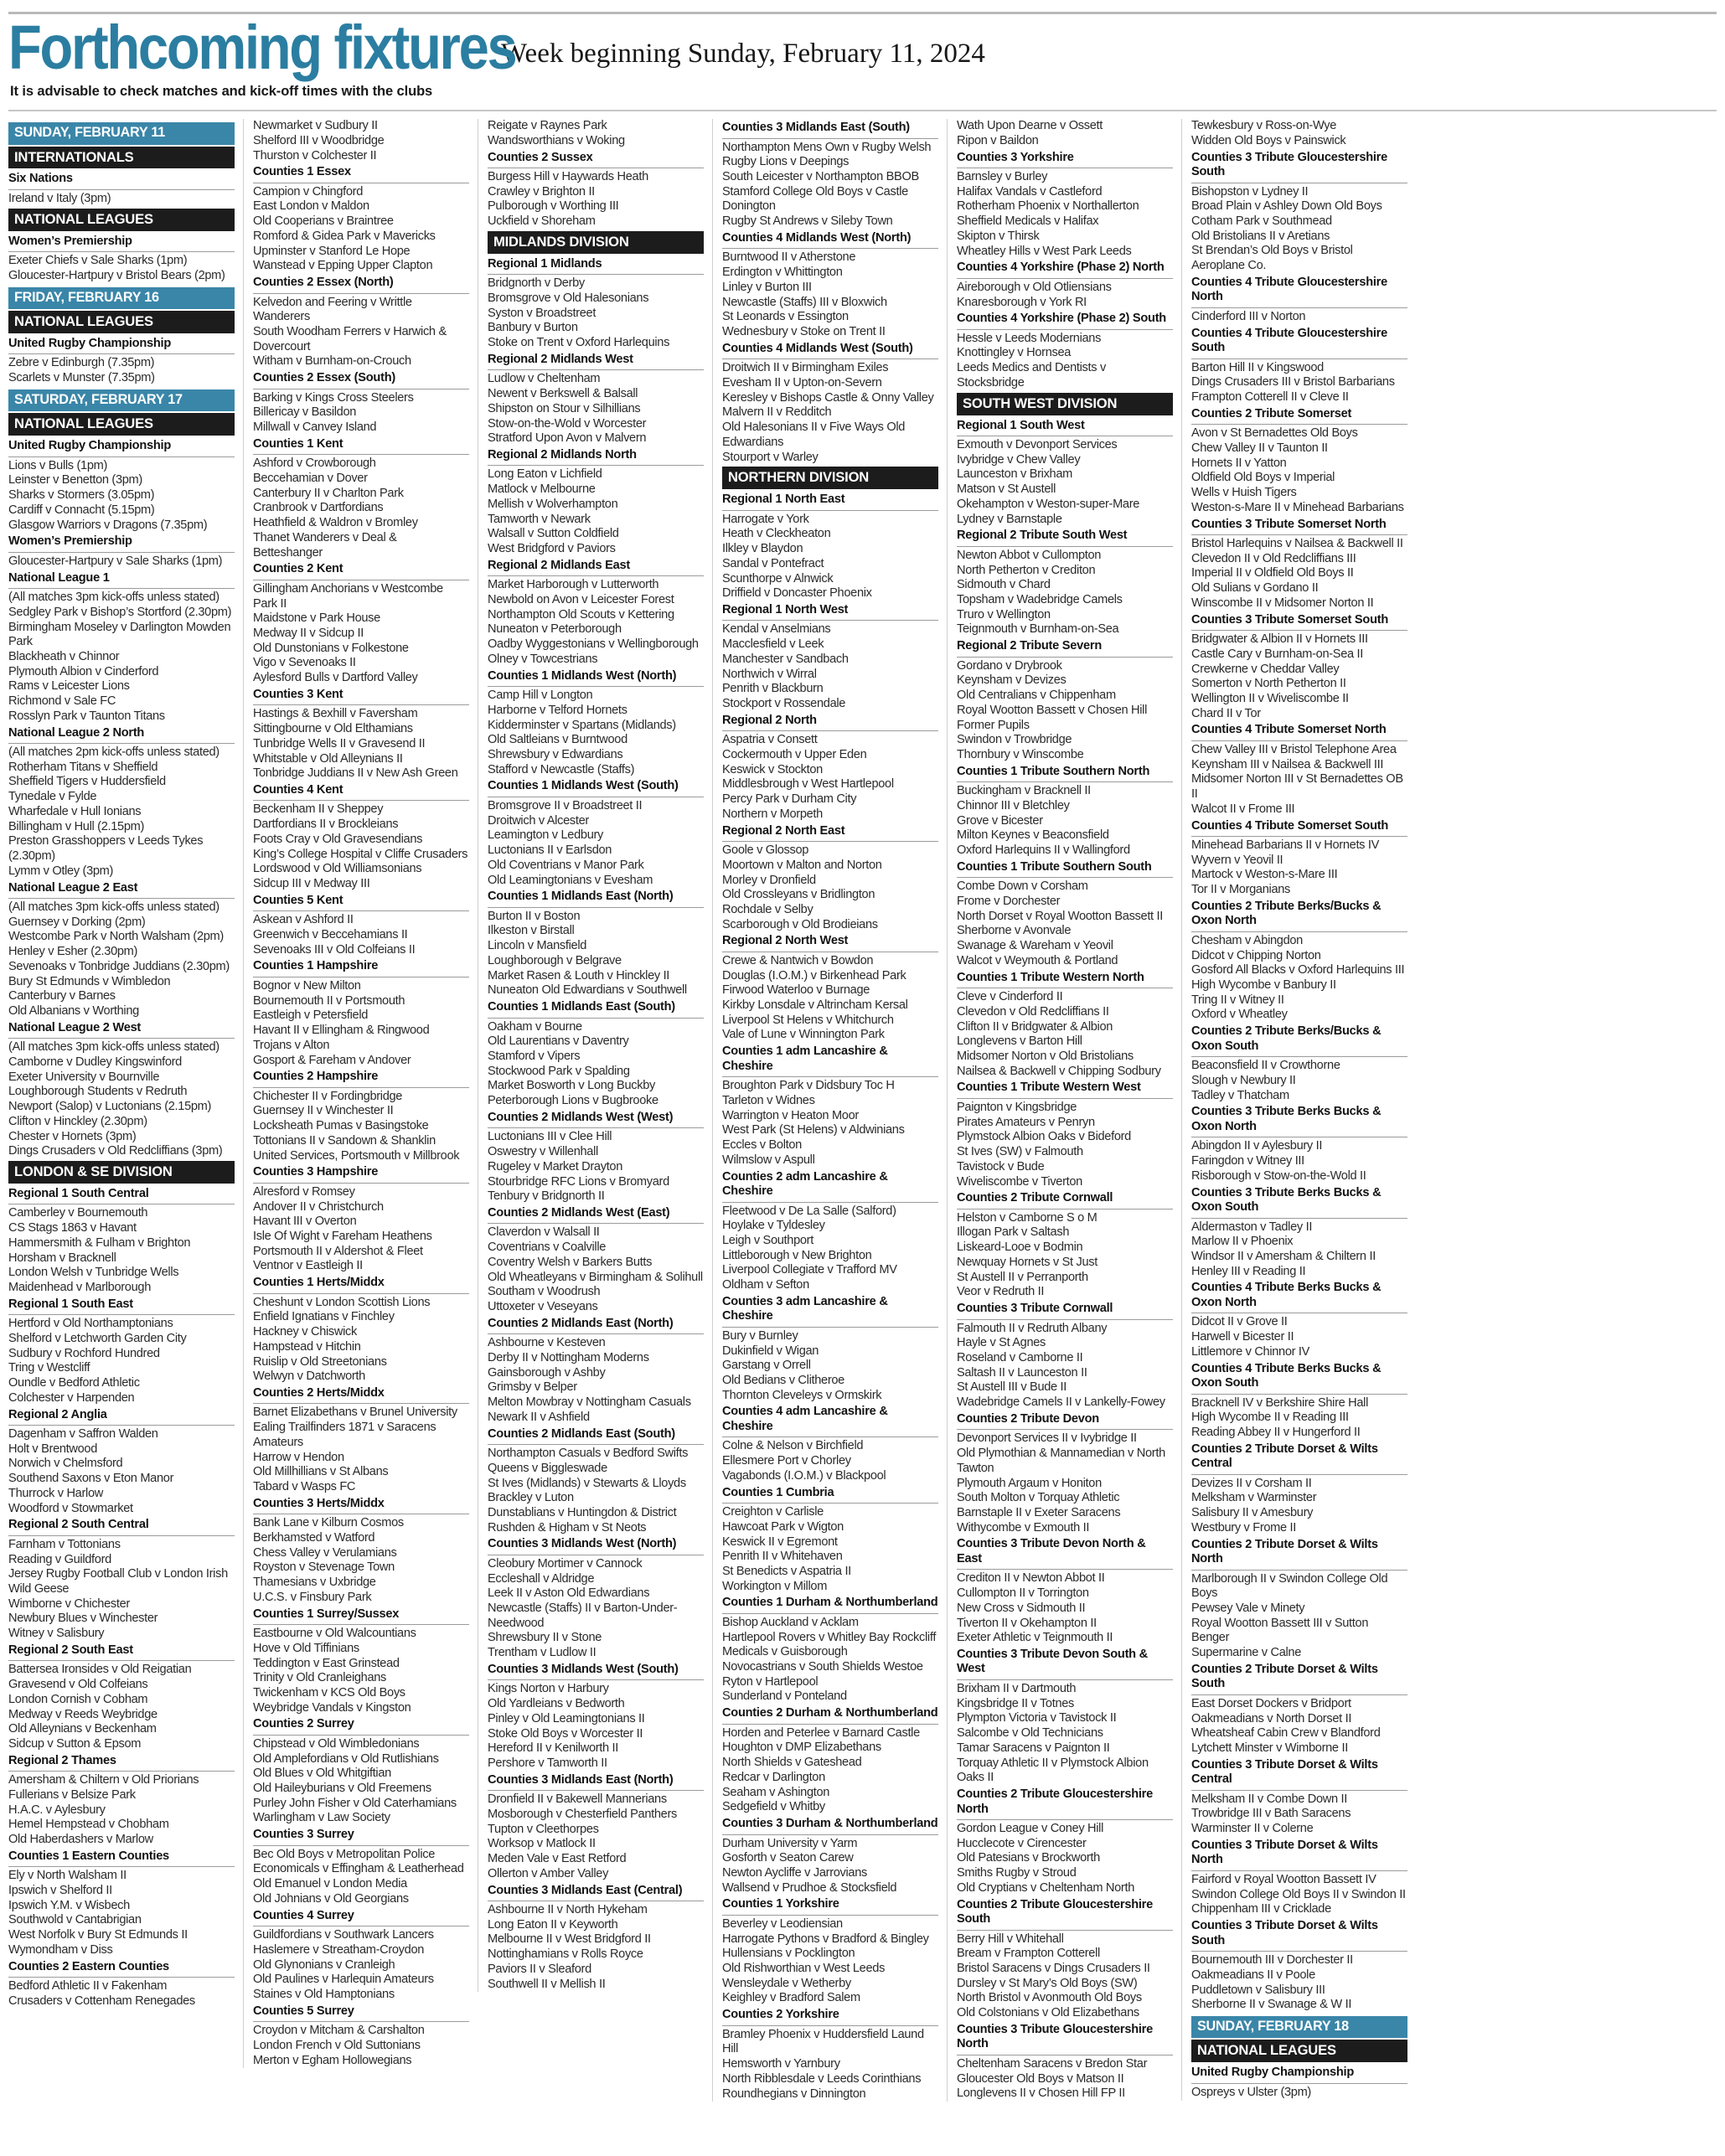 The width and height of the screenshot is (1725, 2156). Describe the element at coordinates (830, 1311) in the screenshot. I see `competition-title: Counties 3 adm Lancashire & Cheshire` at that location.